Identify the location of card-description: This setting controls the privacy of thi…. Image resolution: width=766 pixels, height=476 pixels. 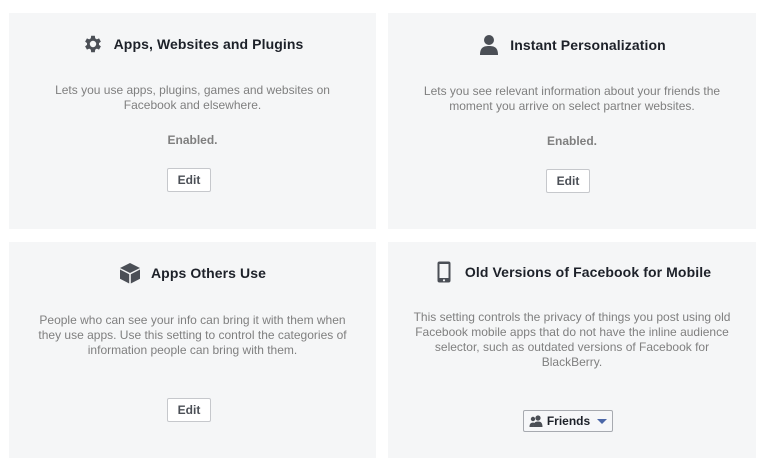
(572, 339).